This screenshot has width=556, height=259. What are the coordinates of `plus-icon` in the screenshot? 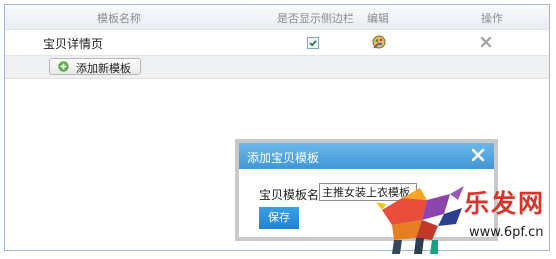 It's located at (63, 66).